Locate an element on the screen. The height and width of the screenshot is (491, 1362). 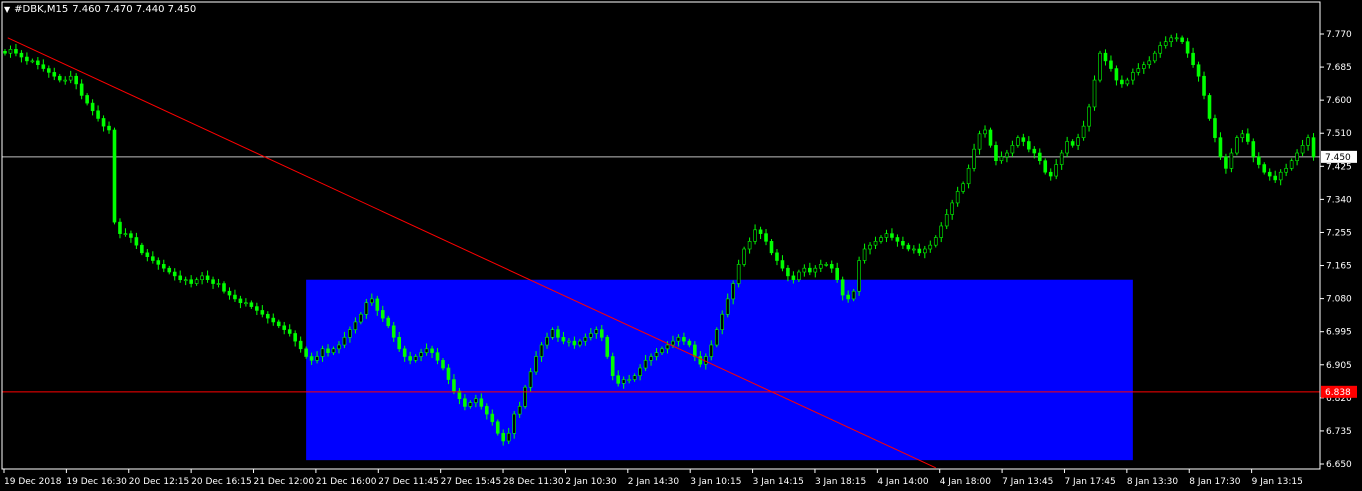
price-label: 6.905 is located at coordinates (1339, 366).